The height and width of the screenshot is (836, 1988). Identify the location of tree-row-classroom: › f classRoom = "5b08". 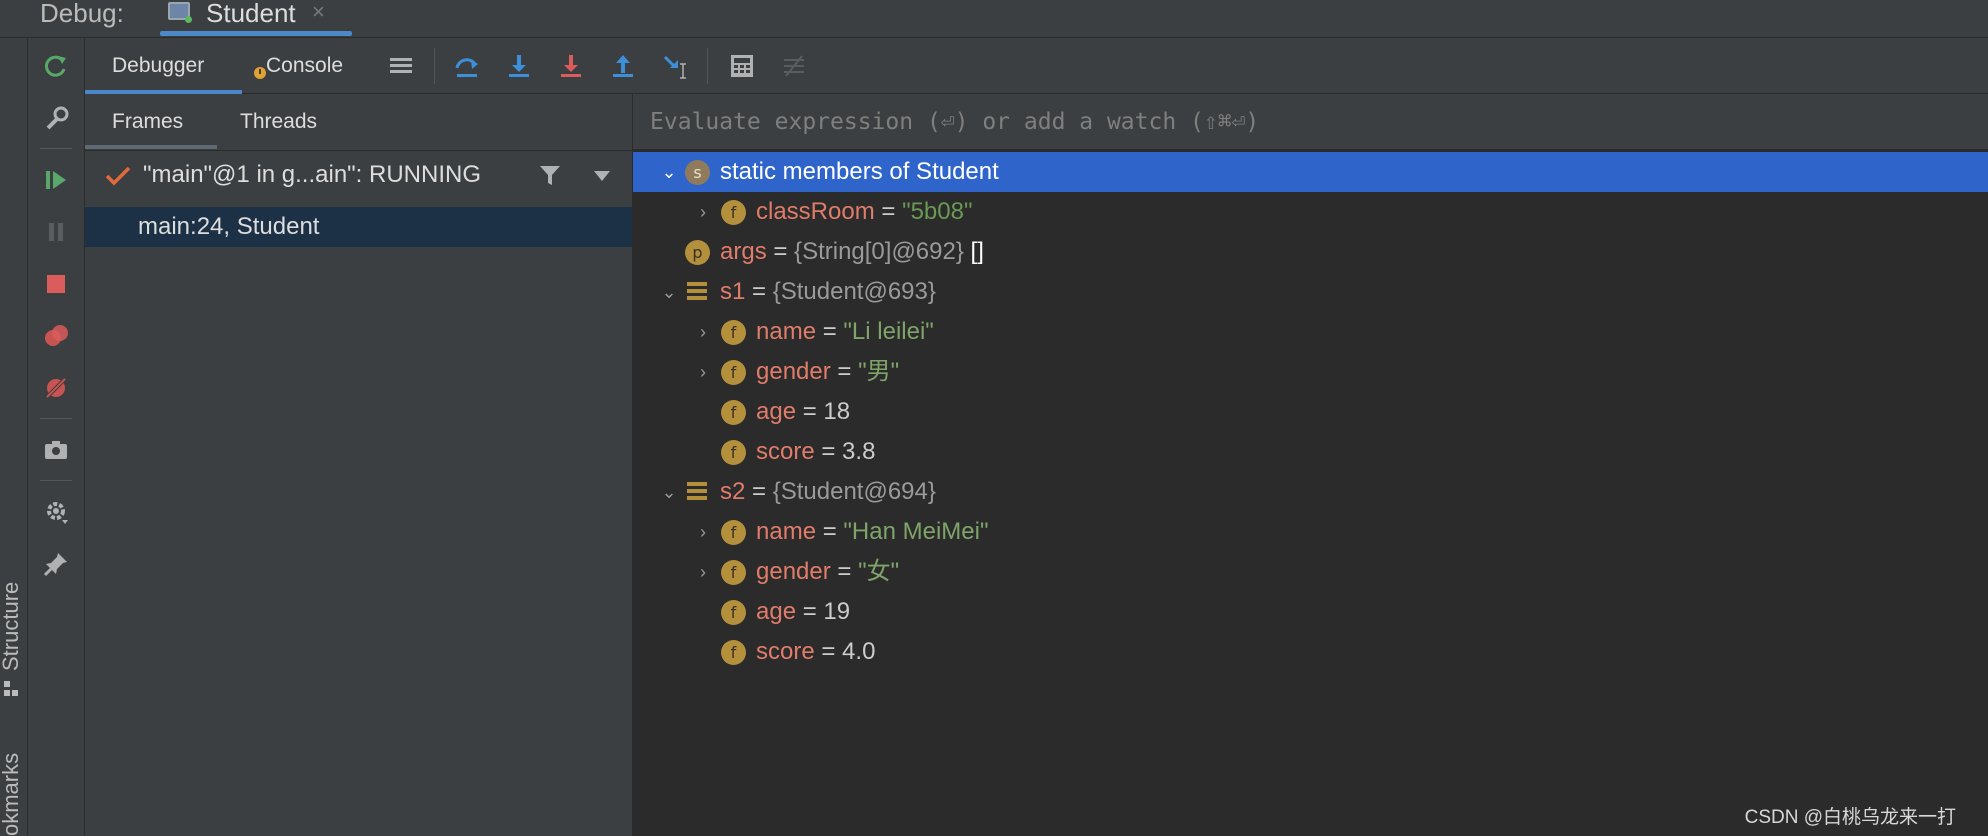
(1310, 212).